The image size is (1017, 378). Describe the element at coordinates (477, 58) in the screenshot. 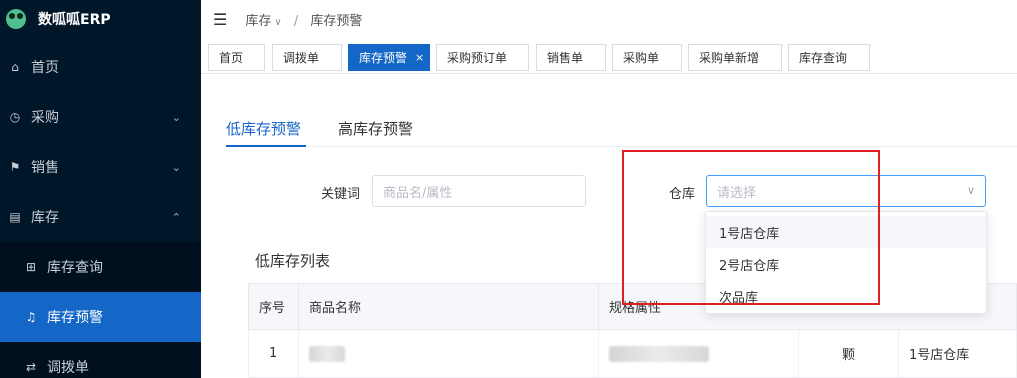

I see `tab-label: 采购预订单` at that location.